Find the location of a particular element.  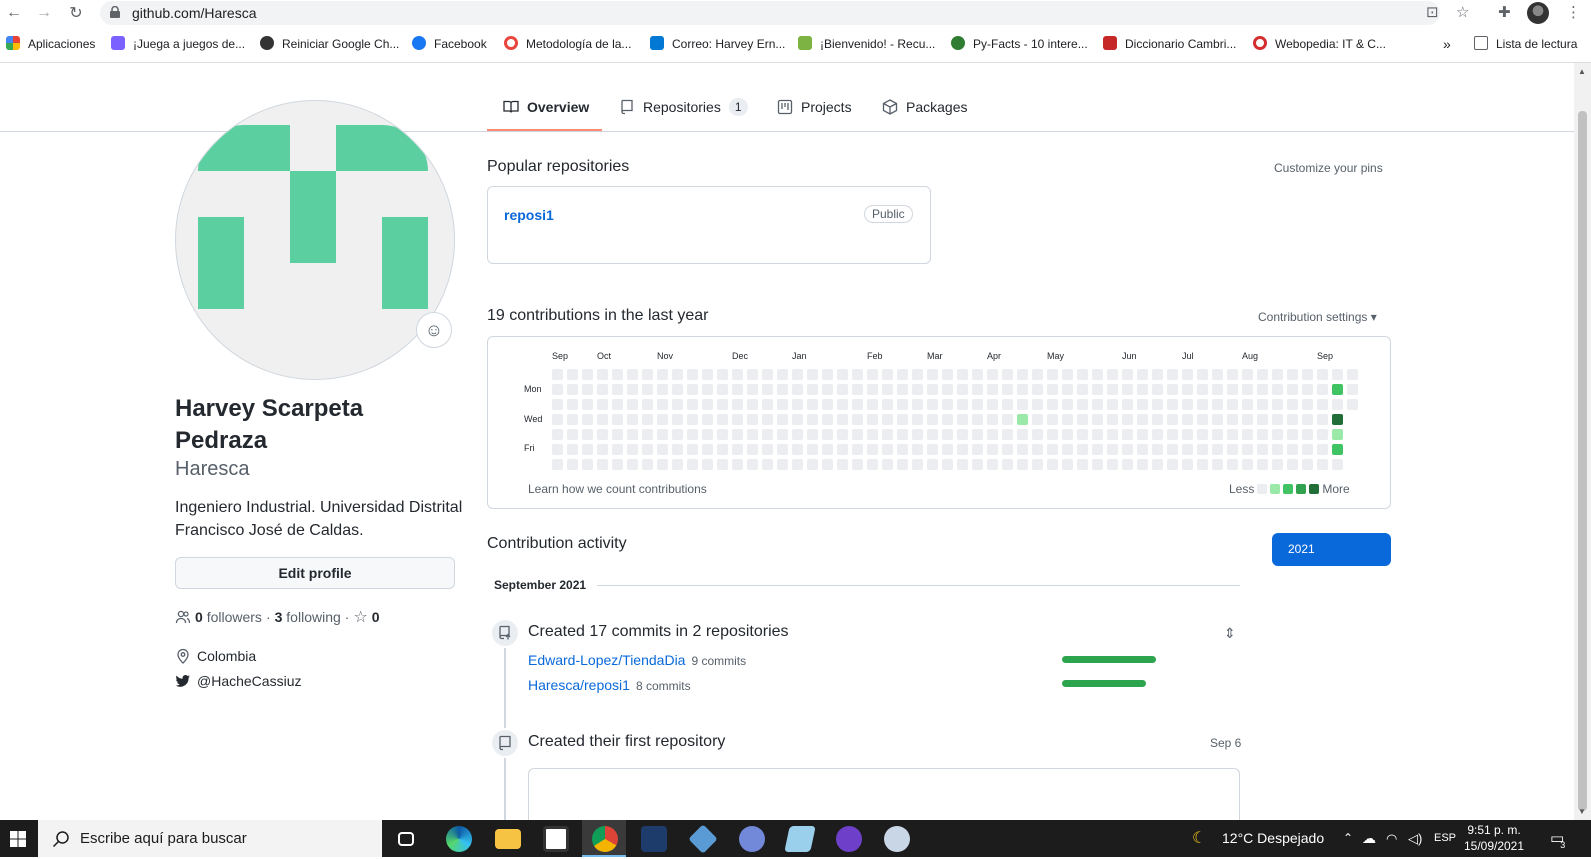

tab-packages: Packages is located at coordinates (924, 107).